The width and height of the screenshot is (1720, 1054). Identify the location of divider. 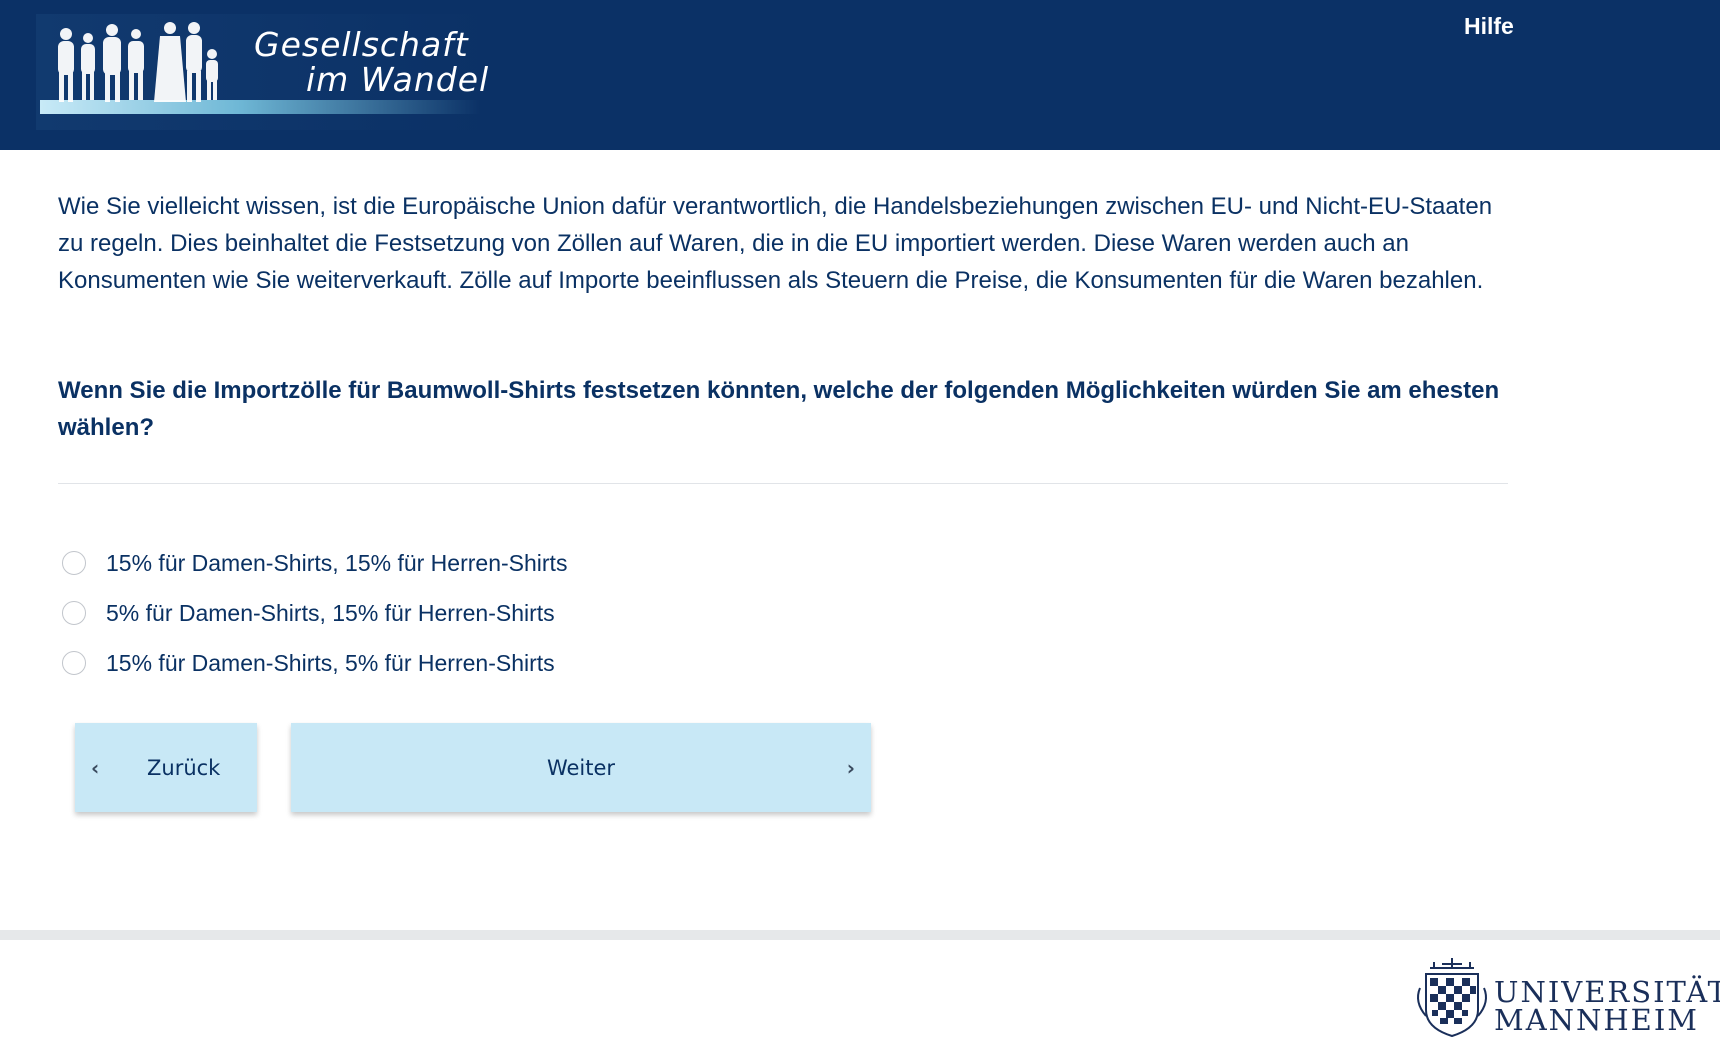
(783, 483).